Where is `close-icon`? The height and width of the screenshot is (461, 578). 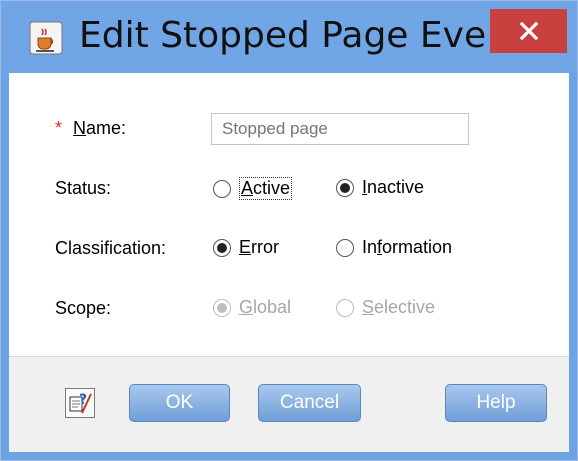
close-icon is located at coordinates (528, 31).